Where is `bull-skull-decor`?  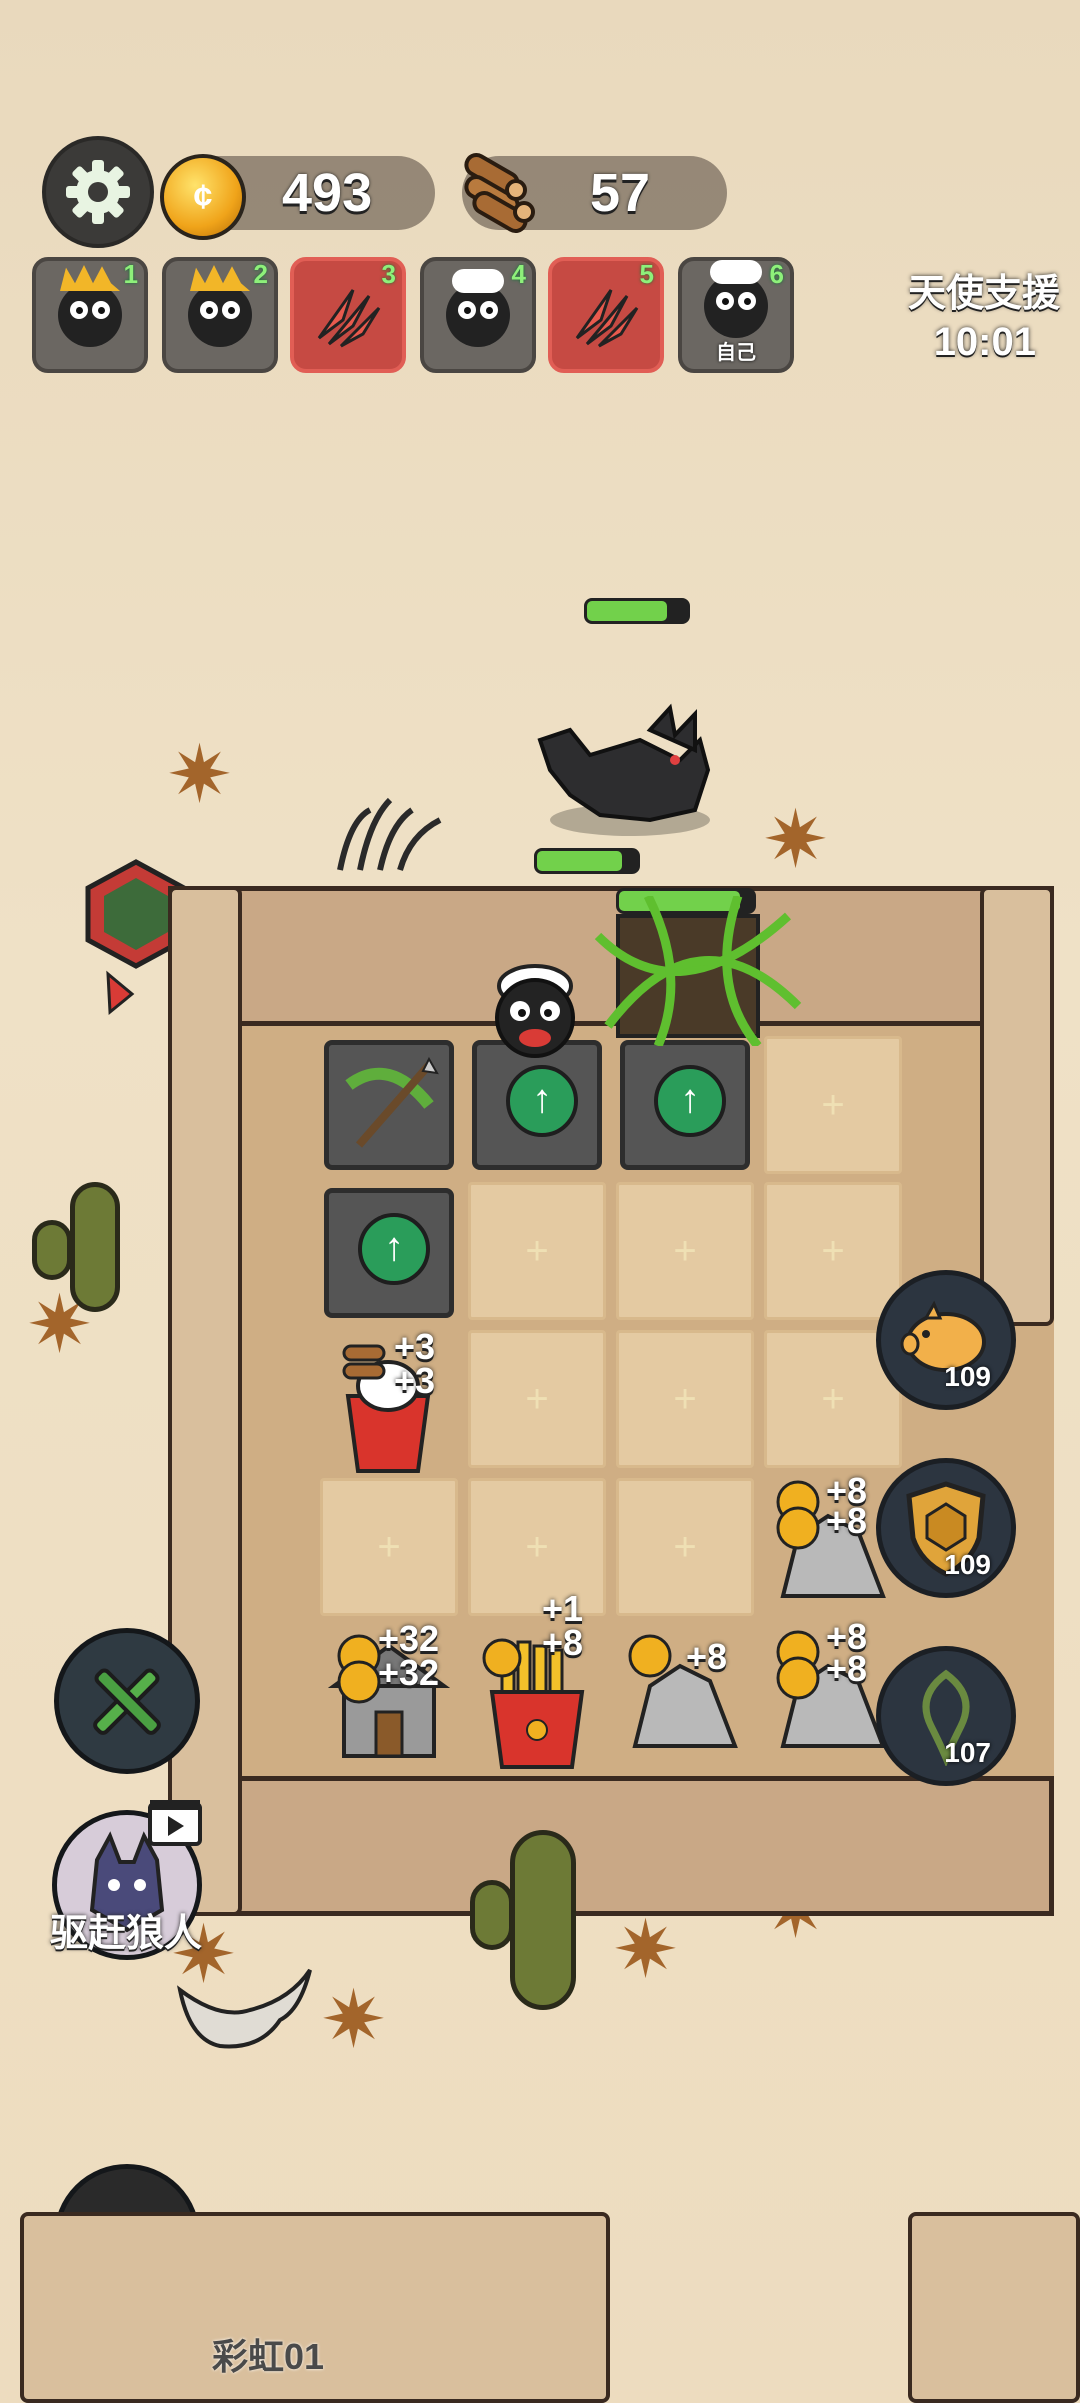 bull-skull-decor is located at coordinates (244, 2008).